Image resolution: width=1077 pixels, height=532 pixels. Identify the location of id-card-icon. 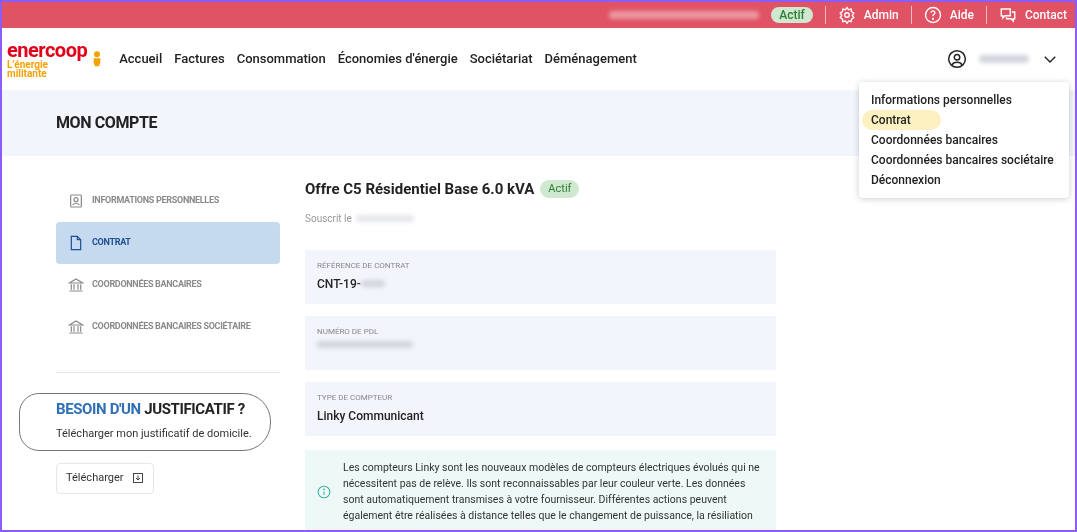
(76, 201).